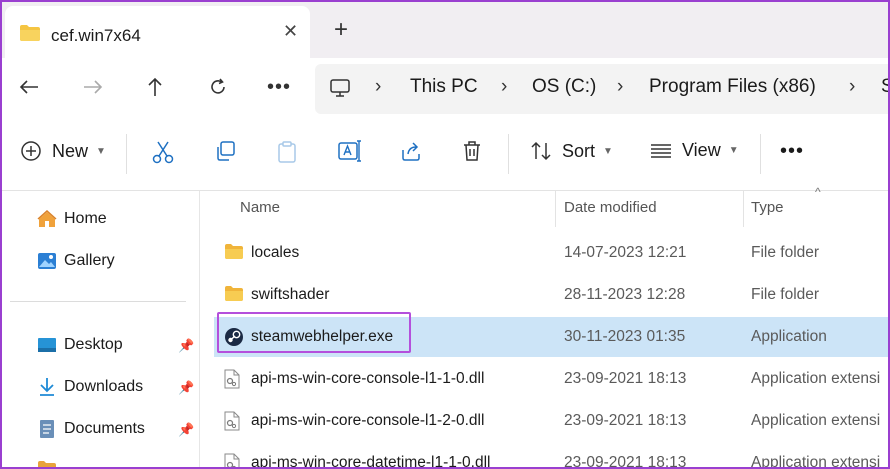 This screenshot has height=469, width=890. What do you see at coordinates (234, 339) in the screenshot?
I see `steam-icon` at bounding box center [234, 339].